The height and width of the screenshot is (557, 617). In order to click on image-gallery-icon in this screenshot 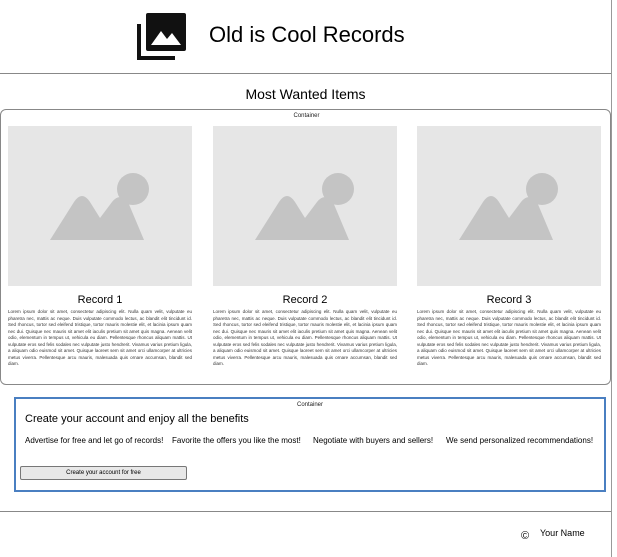, I will do `click(162, 36)`.